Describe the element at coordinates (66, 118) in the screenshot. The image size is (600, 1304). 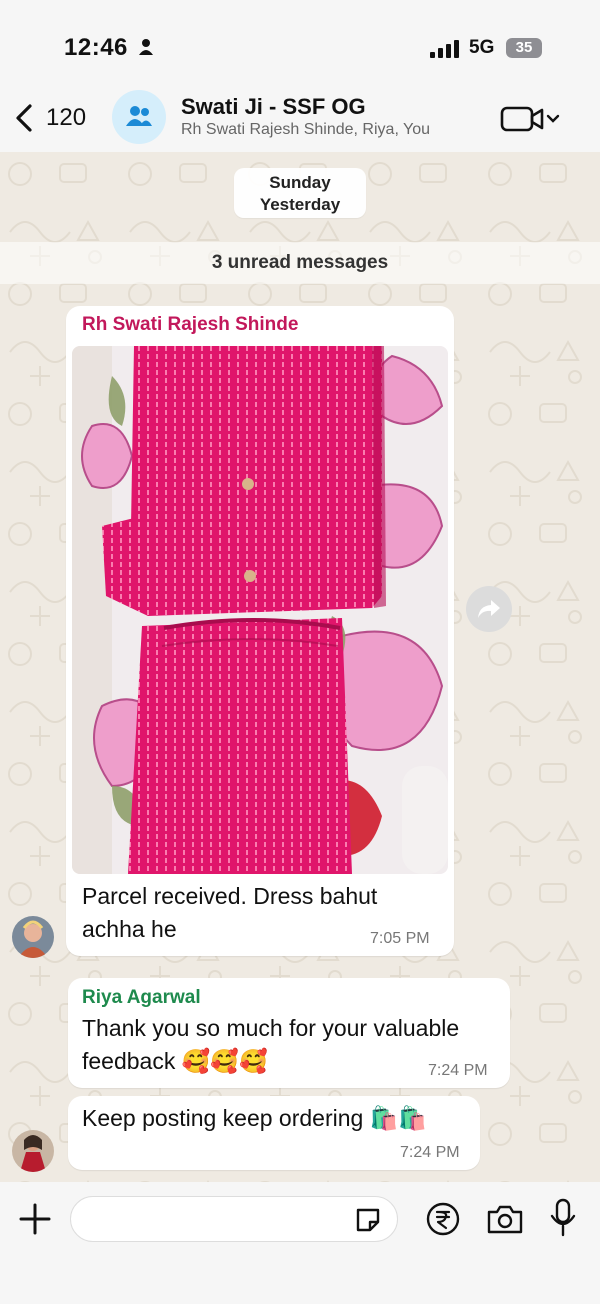
I see `back-count: 120` at that location.